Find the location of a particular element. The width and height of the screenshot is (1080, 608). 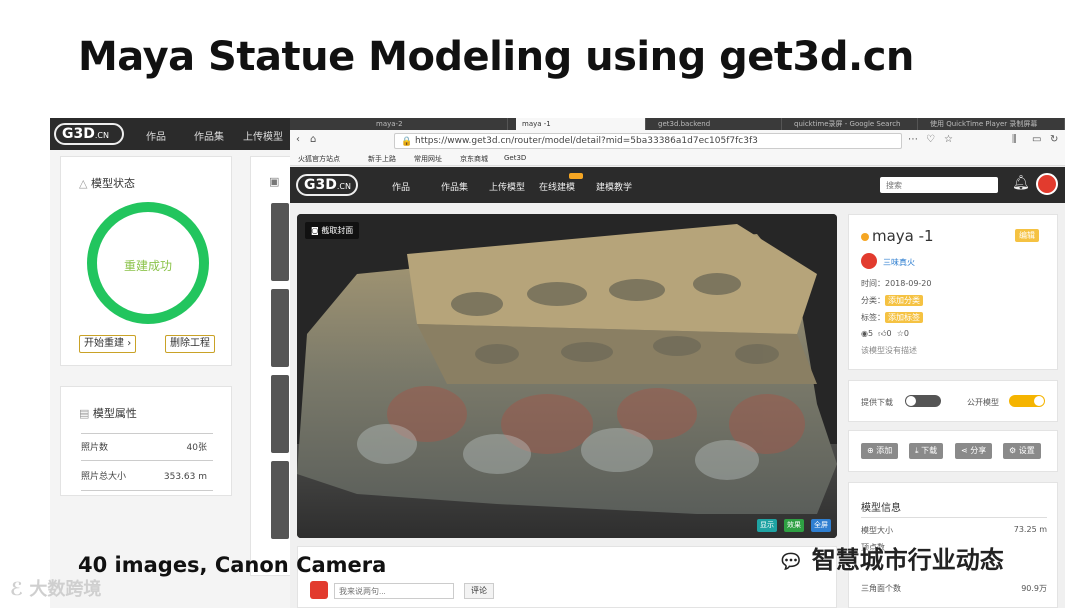

back-icon: ‹ is located at coordinates (298, 139).